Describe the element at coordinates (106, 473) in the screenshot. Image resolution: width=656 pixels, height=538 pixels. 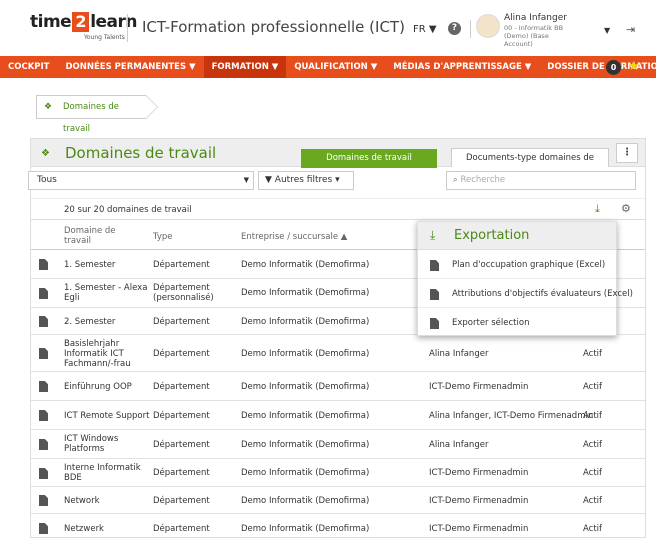
I see `cell-domain: Interne Informatik BDE` at that location.